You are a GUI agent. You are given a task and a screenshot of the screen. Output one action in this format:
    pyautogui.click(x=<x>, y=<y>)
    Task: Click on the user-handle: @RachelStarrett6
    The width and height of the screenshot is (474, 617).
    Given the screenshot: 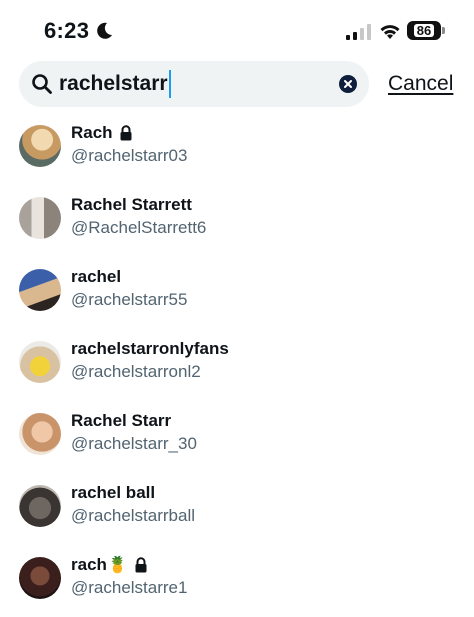 What is the action you would take?
    pyautogui.click(x=139, y=227)
    